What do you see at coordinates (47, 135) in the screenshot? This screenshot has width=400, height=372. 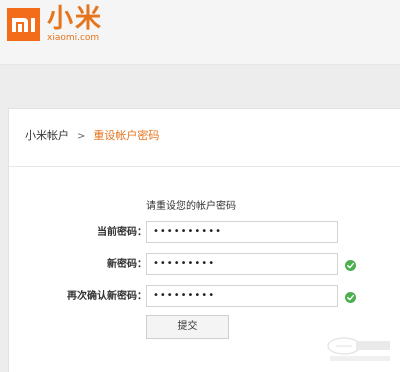 I see `breadcrumb-home-link: 小米帐户` at bounding box center [47, 135].